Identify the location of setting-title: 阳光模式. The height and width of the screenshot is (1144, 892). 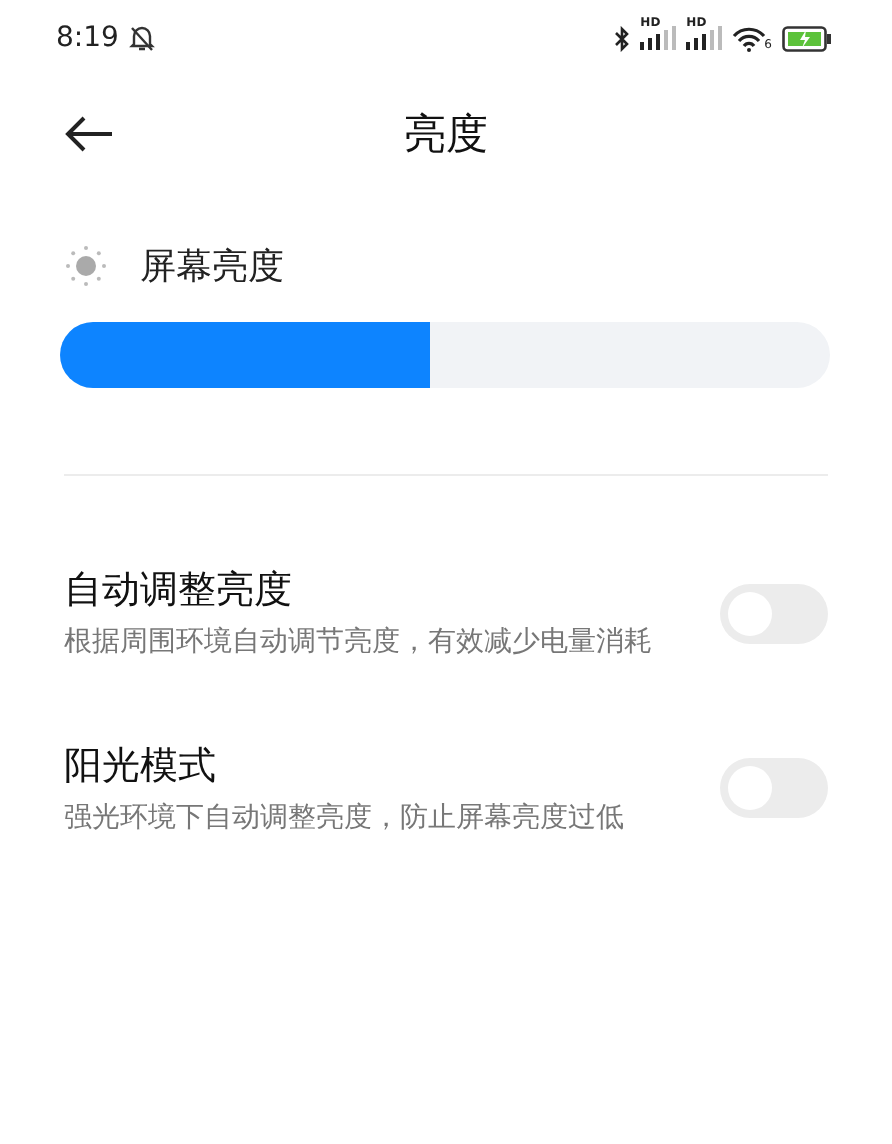
(141, 766).